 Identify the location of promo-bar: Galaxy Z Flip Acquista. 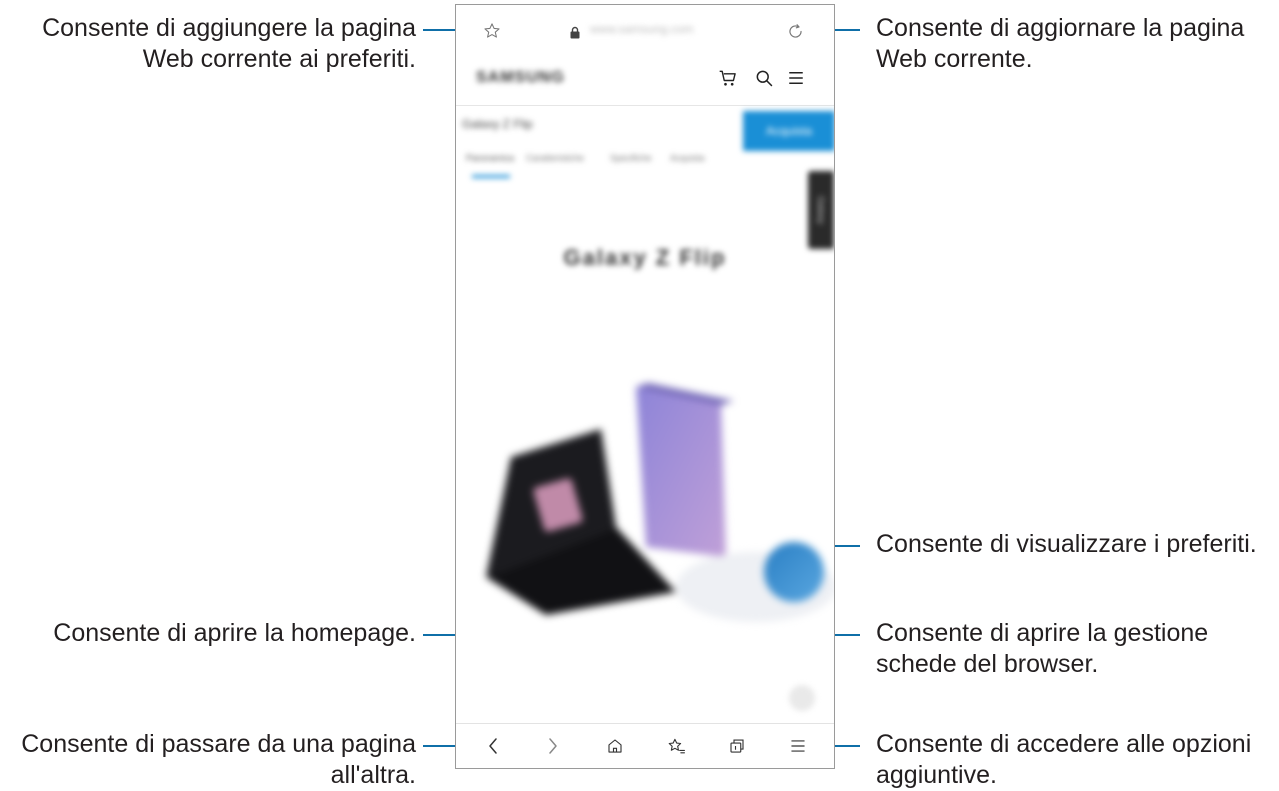
(645, 129).